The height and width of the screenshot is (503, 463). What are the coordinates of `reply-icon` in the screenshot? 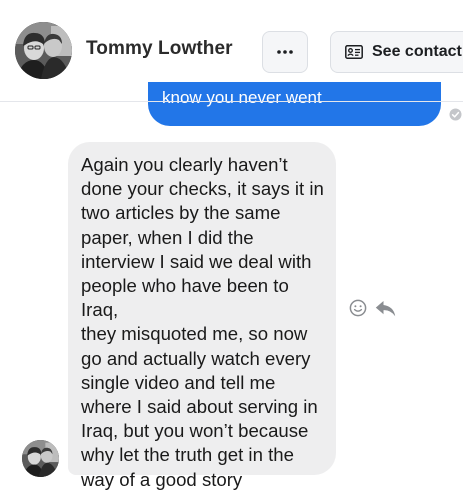 It's located at (385, 308).